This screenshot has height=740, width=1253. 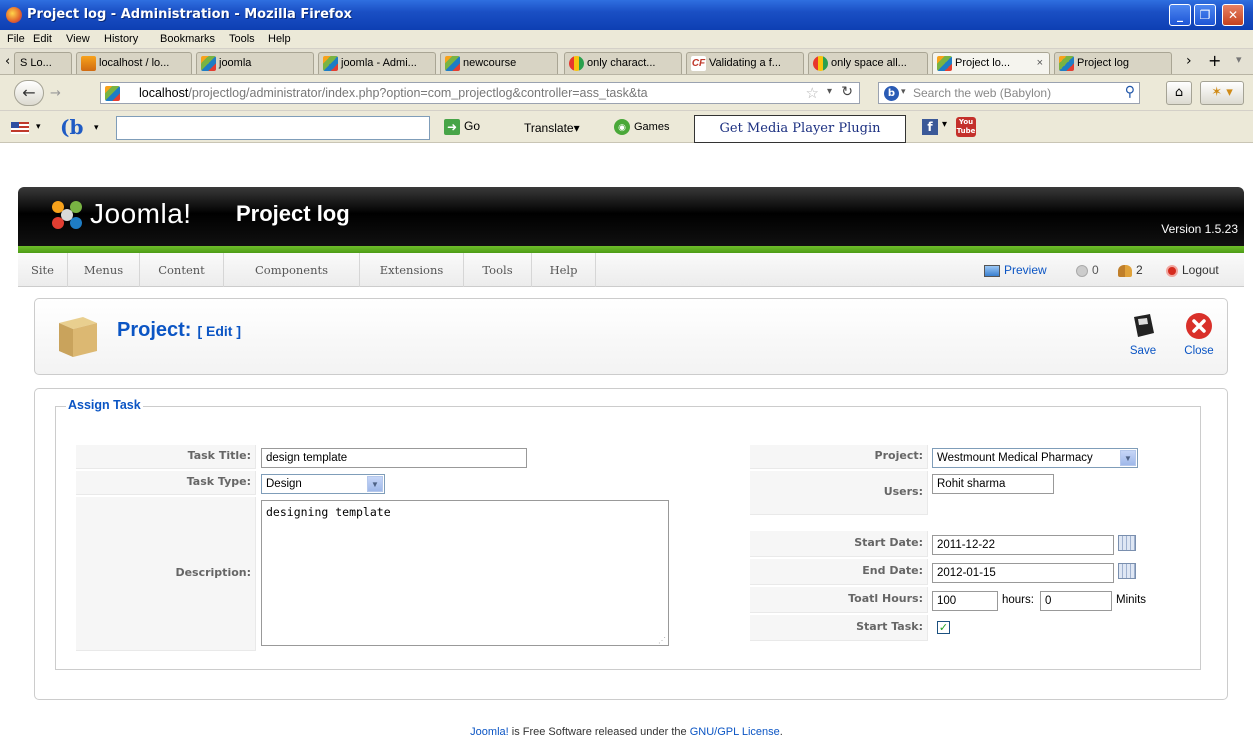 I want to click on media-player-plugin-button: Get Media Player Plugin, so click(x=800, y=129).